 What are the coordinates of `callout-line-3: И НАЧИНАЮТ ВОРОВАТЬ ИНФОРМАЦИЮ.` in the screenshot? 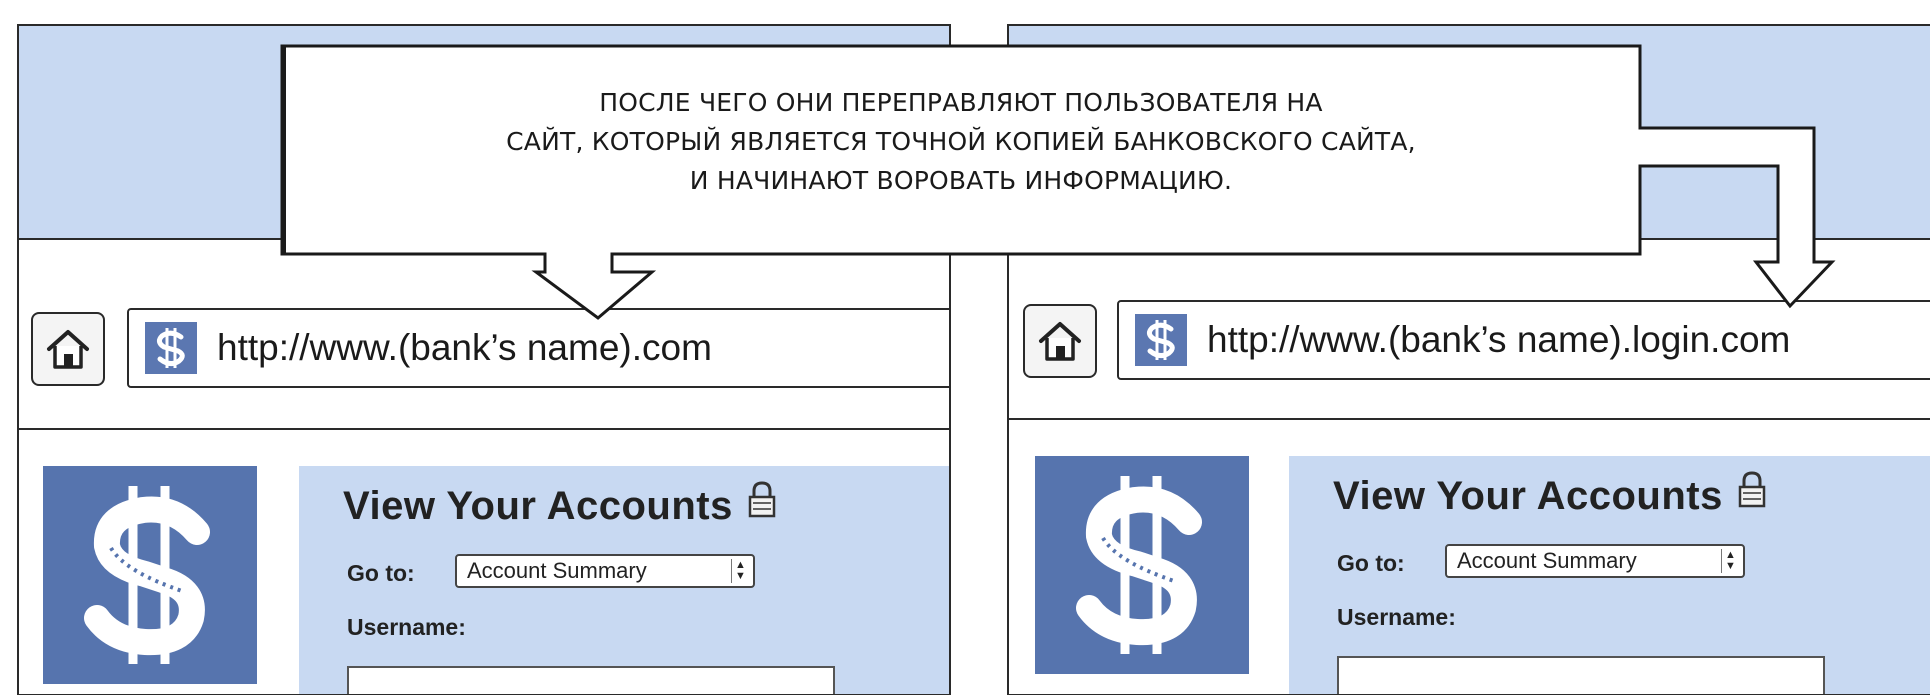 It's located at (961, 180).